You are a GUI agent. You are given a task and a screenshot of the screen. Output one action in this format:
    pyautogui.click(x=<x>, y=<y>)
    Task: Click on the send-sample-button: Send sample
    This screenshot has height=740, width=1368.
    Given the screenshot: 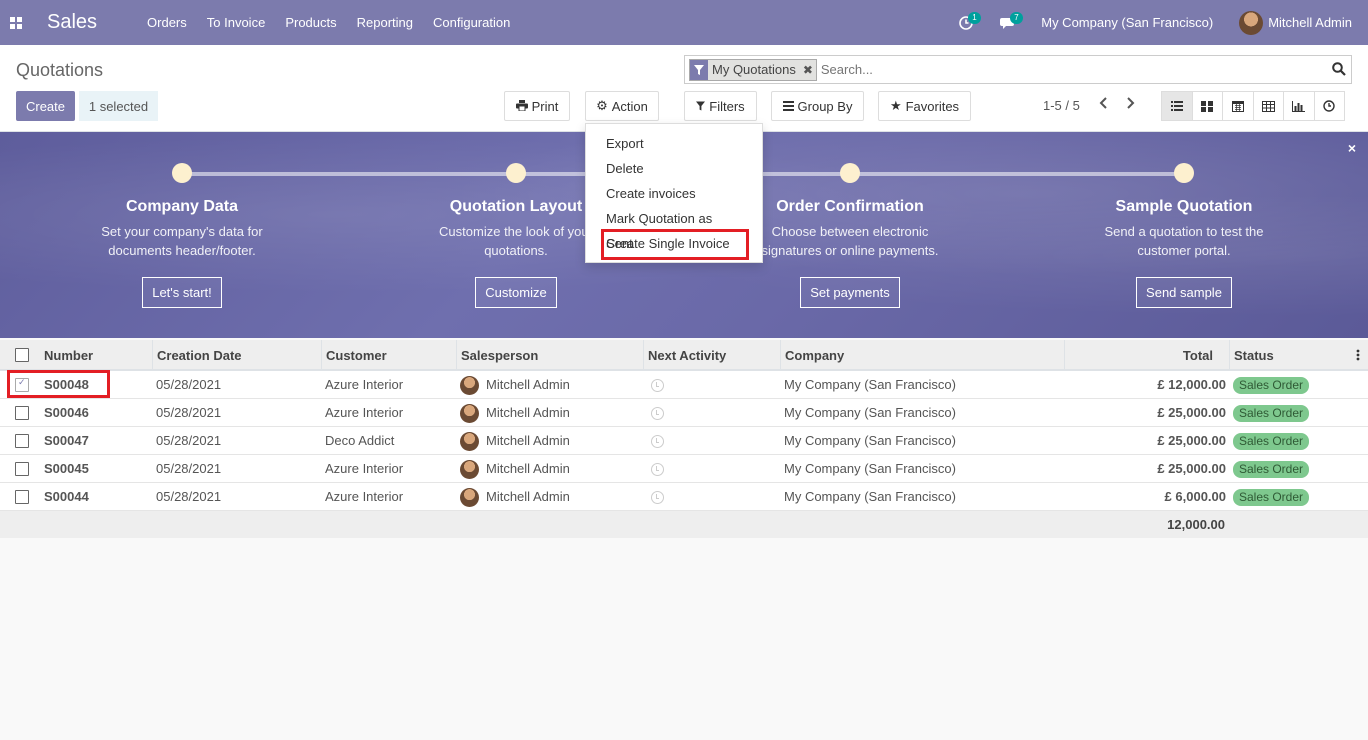 What is the action you would take?
    pyautogui.click(x=1184, y=292)
    